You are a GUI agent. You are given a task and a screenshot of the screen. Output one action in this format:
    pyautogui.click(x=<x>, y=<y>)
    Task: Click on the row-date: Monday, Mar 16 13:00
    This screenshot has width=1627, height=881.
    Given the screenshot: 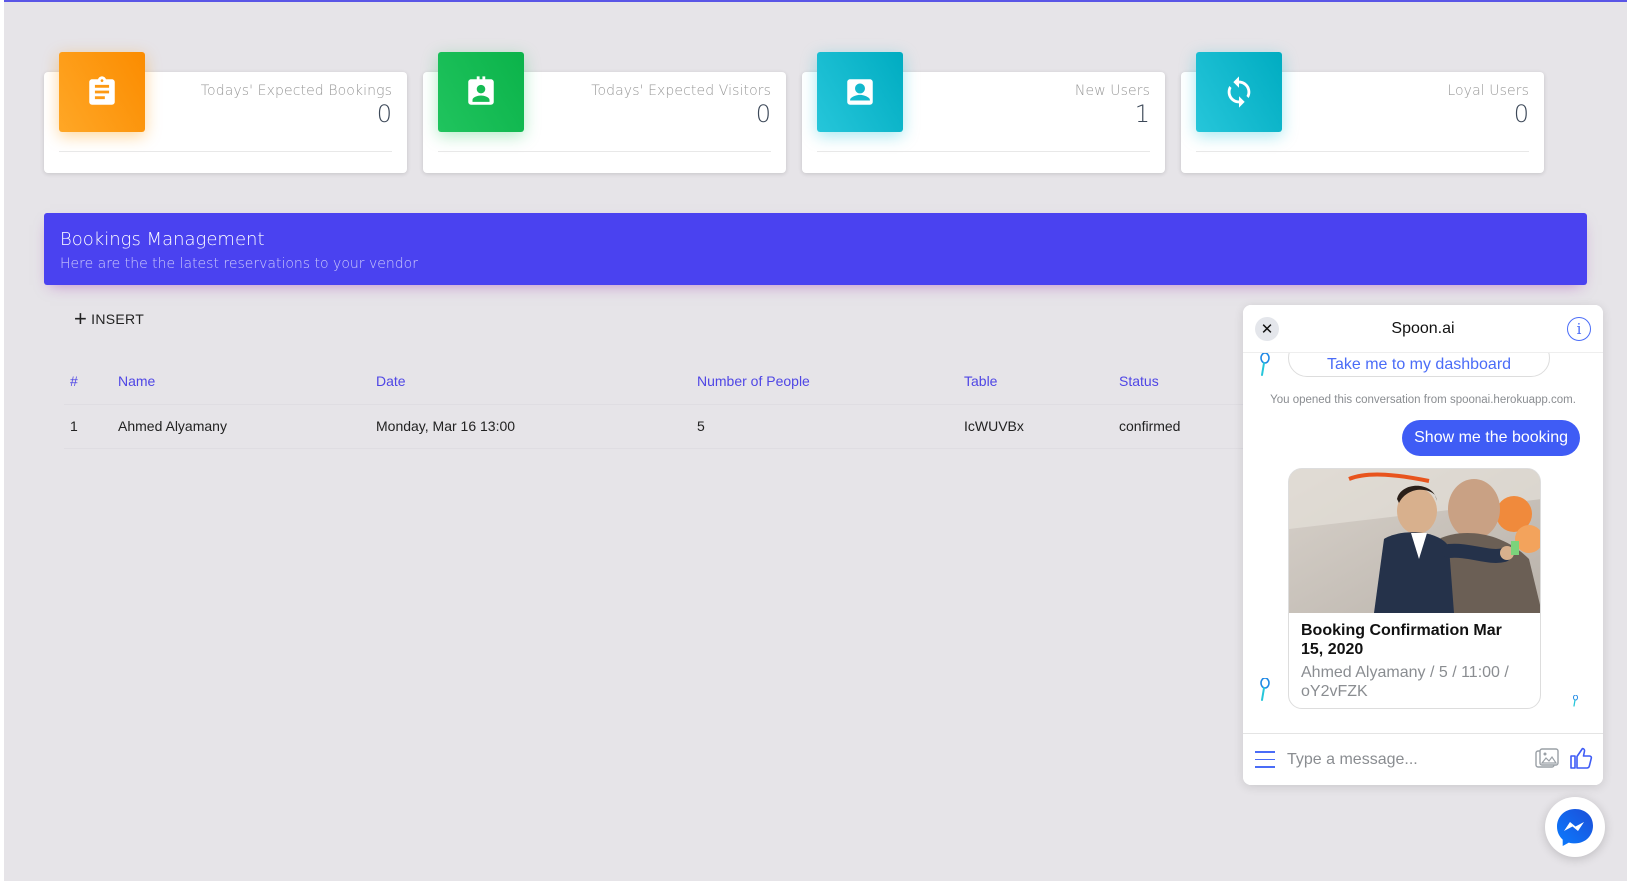 What is the action you would take?
    pyautogui.click(x=446, y=426)
    